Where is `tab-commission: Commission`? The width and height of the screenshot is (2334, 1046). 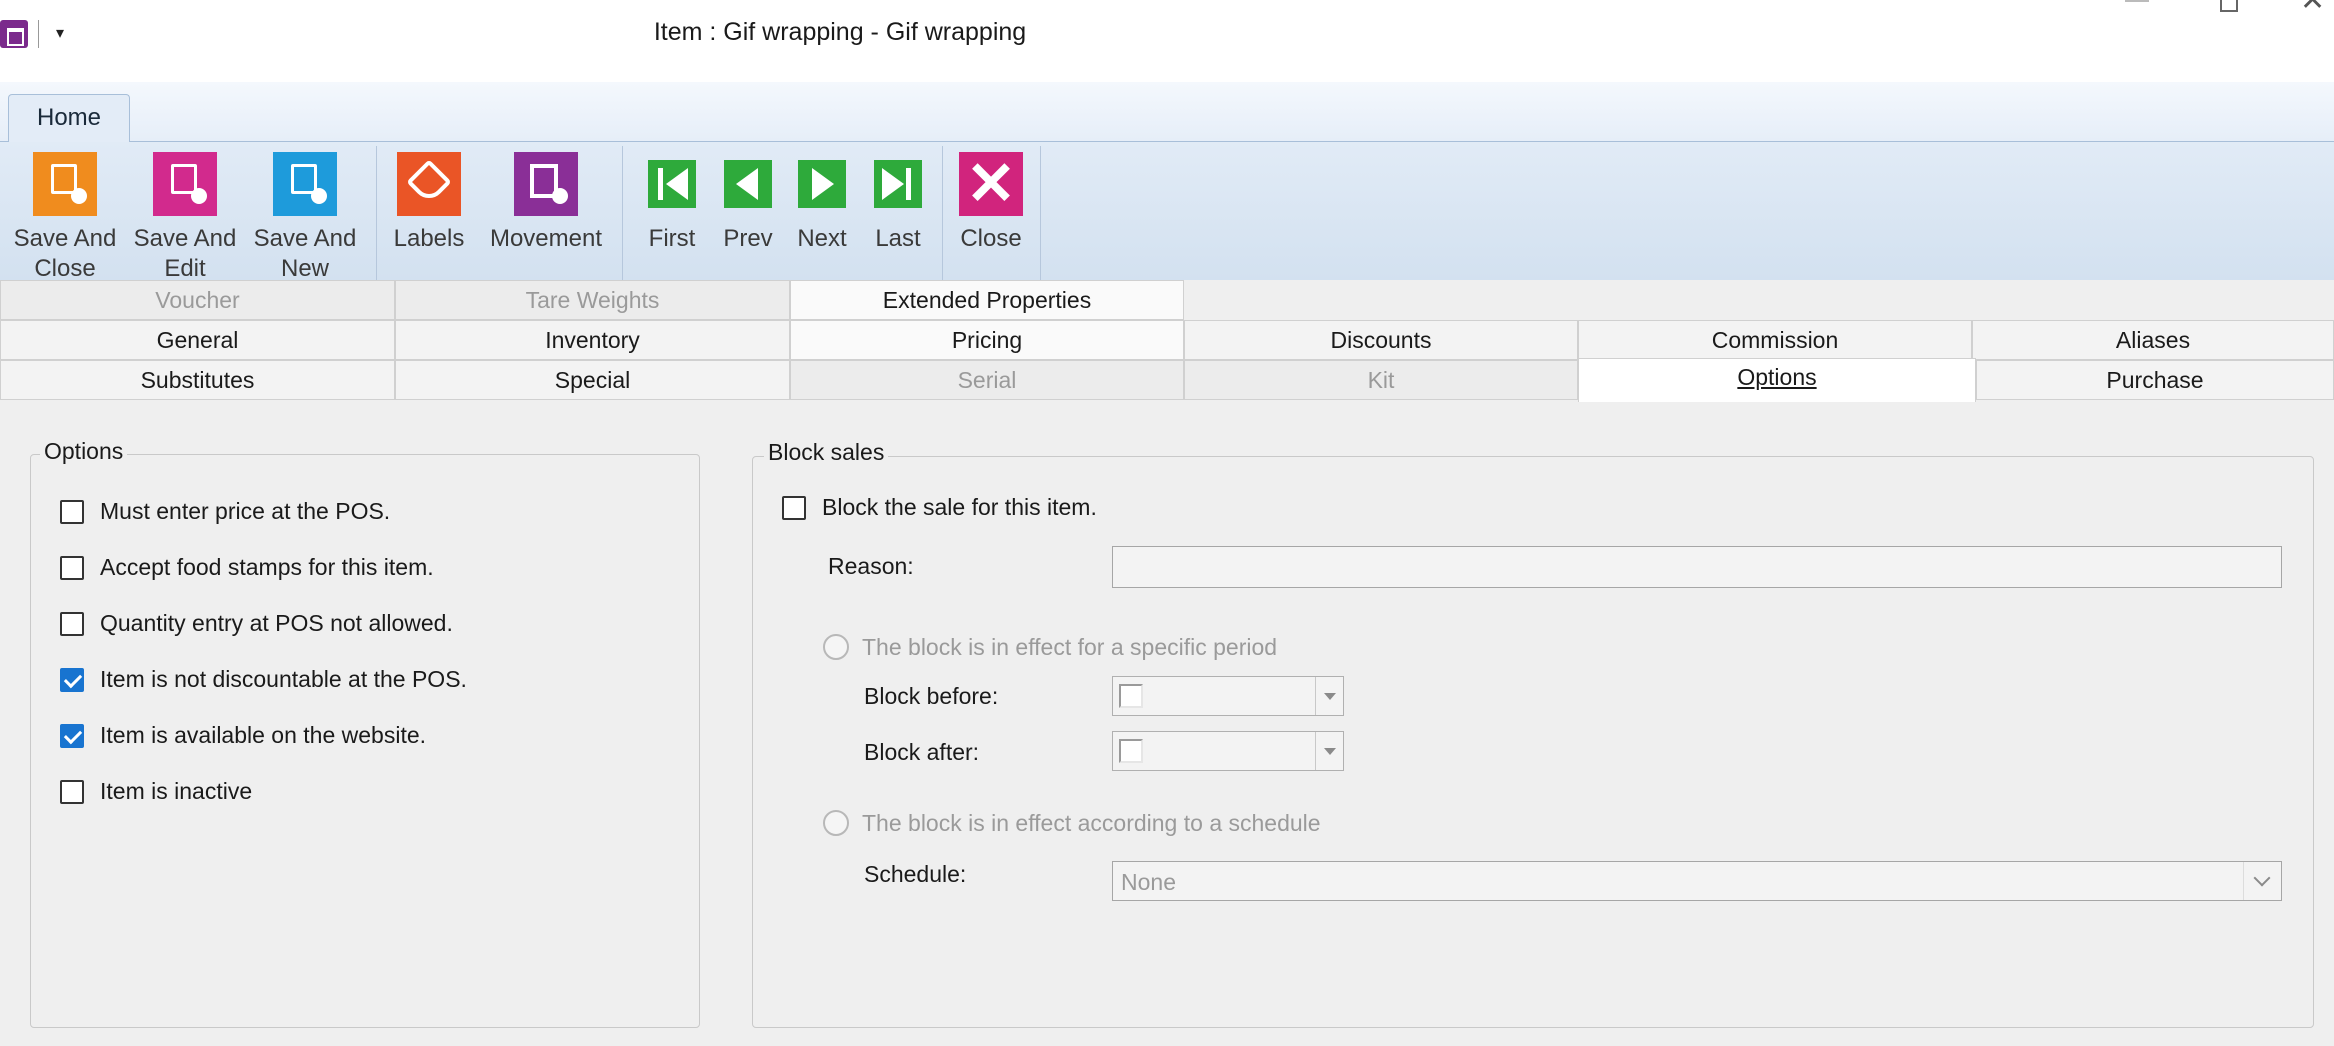
tab-commission: Commission is located at coordinates (1775, 340).